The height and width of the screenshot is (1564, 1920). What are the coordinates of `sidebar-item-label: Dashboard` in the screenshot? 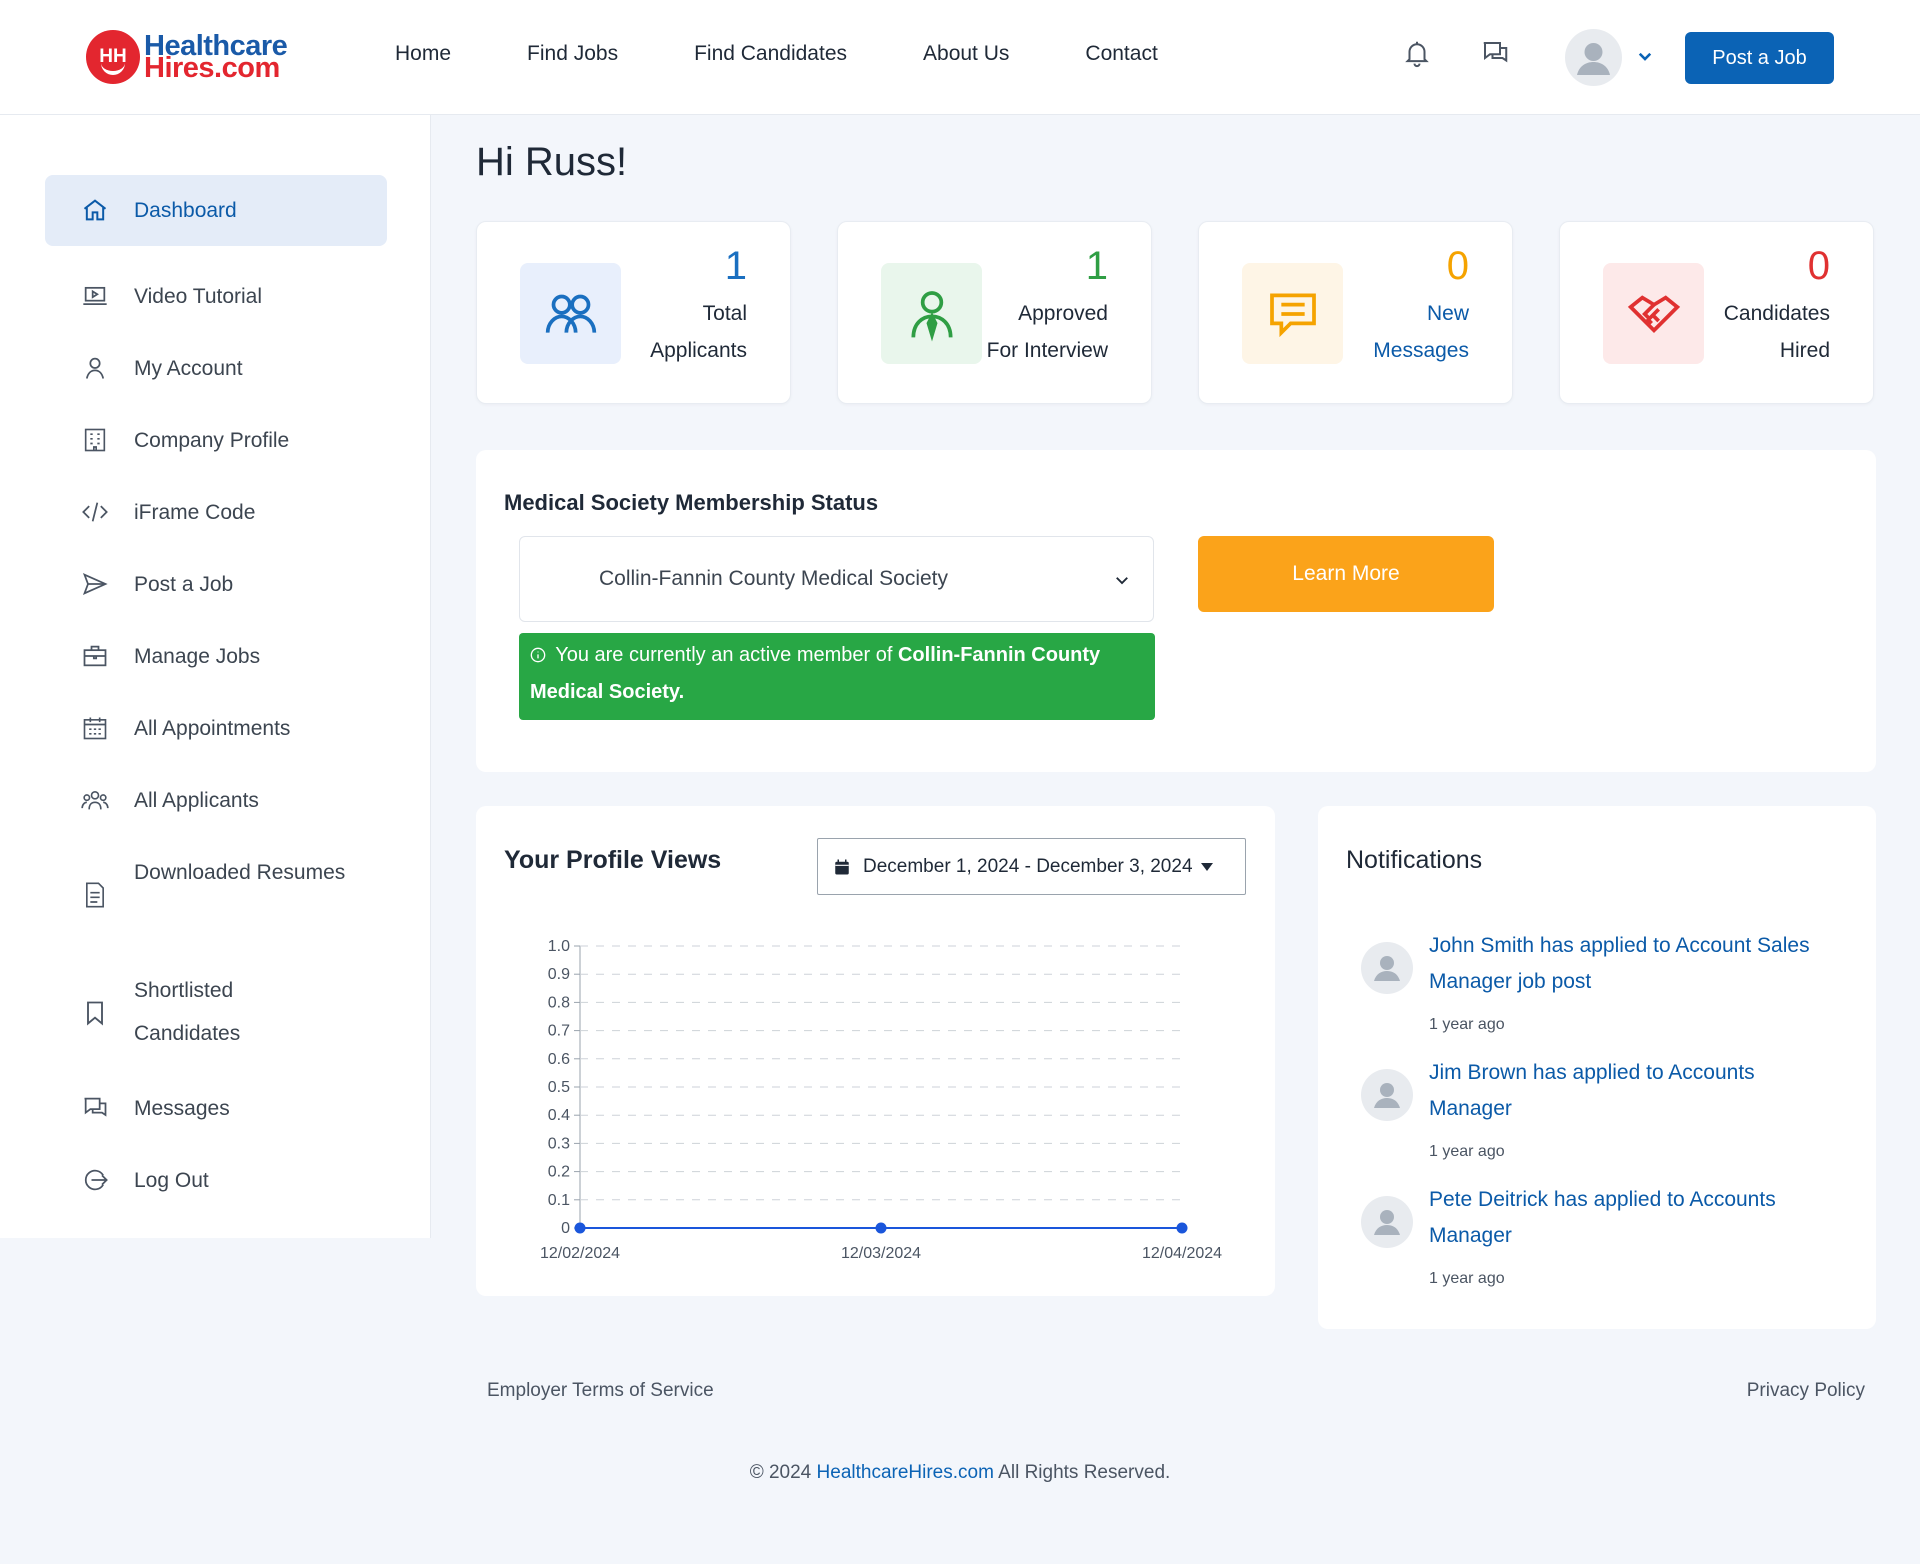 It's located at (185, 210).